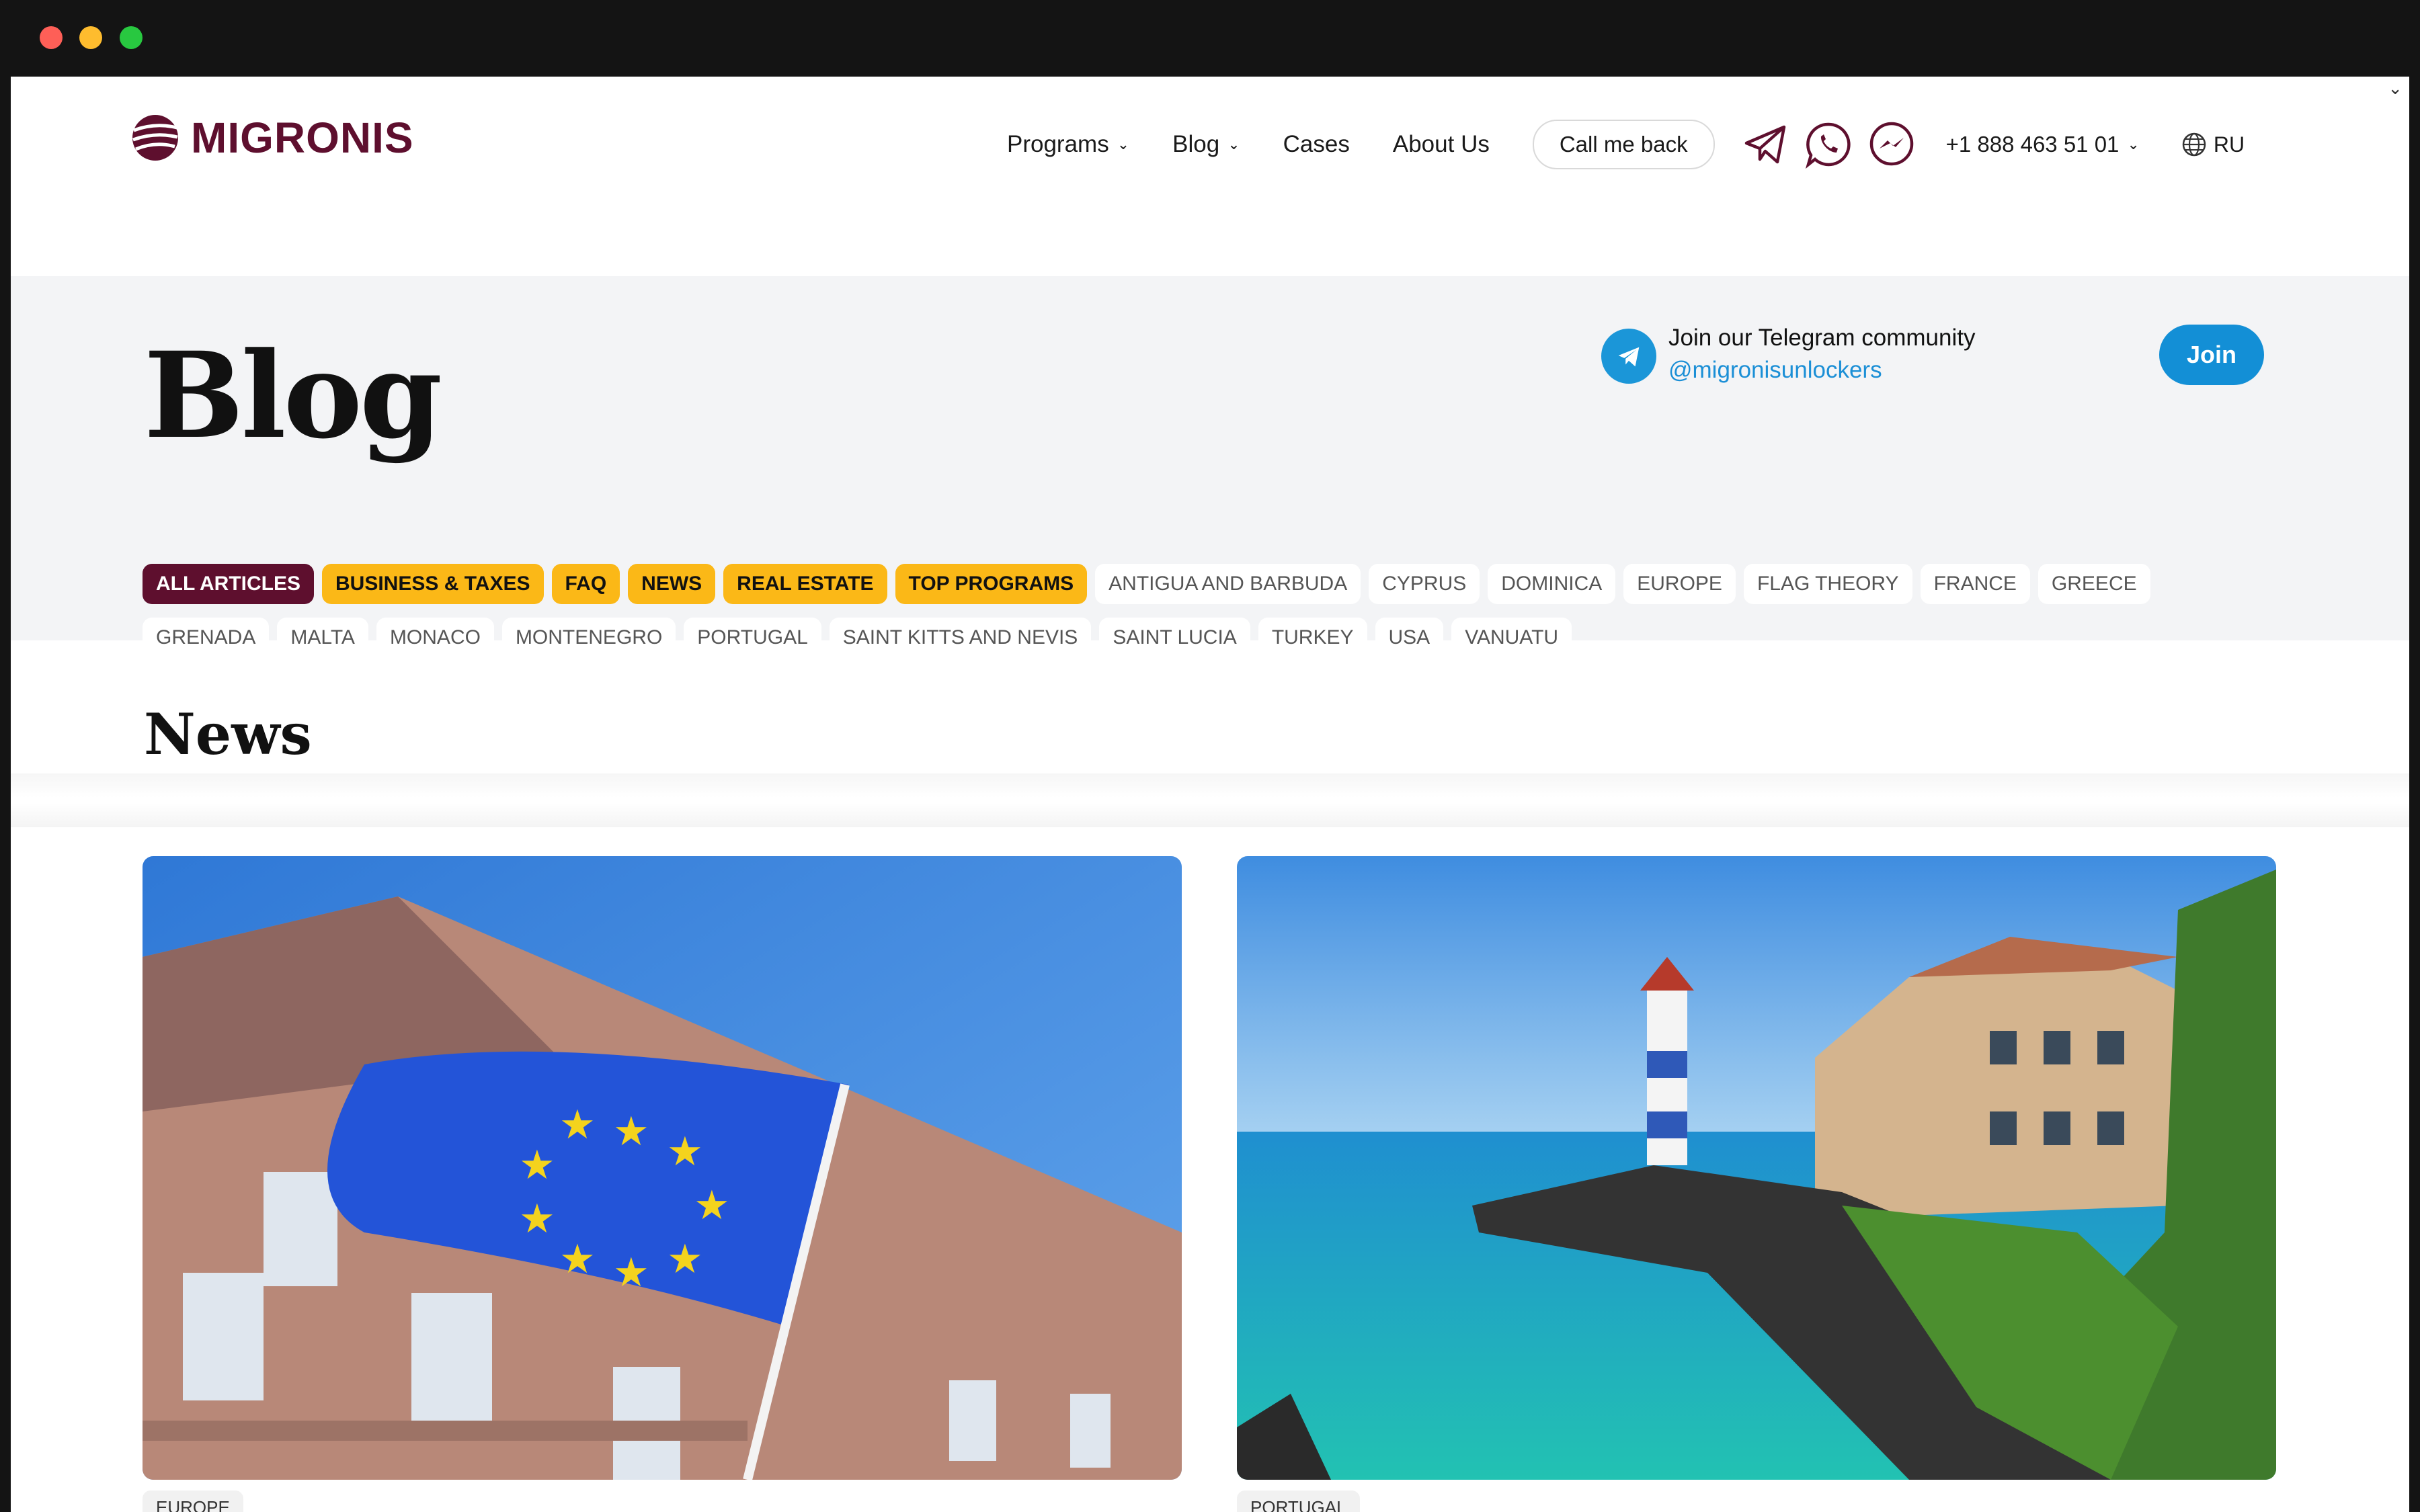 The height and width of the screenshot is (1512, 2420). I want to click on phone-selector: +1 888 463 51 01 ⌄, so click(2043, 144).